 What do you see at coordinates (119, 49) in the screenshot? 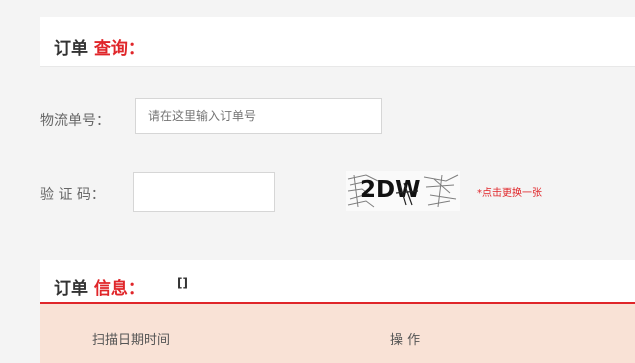
I see `order-query-title-accent: 查询：` at bounding box center [119, 49].